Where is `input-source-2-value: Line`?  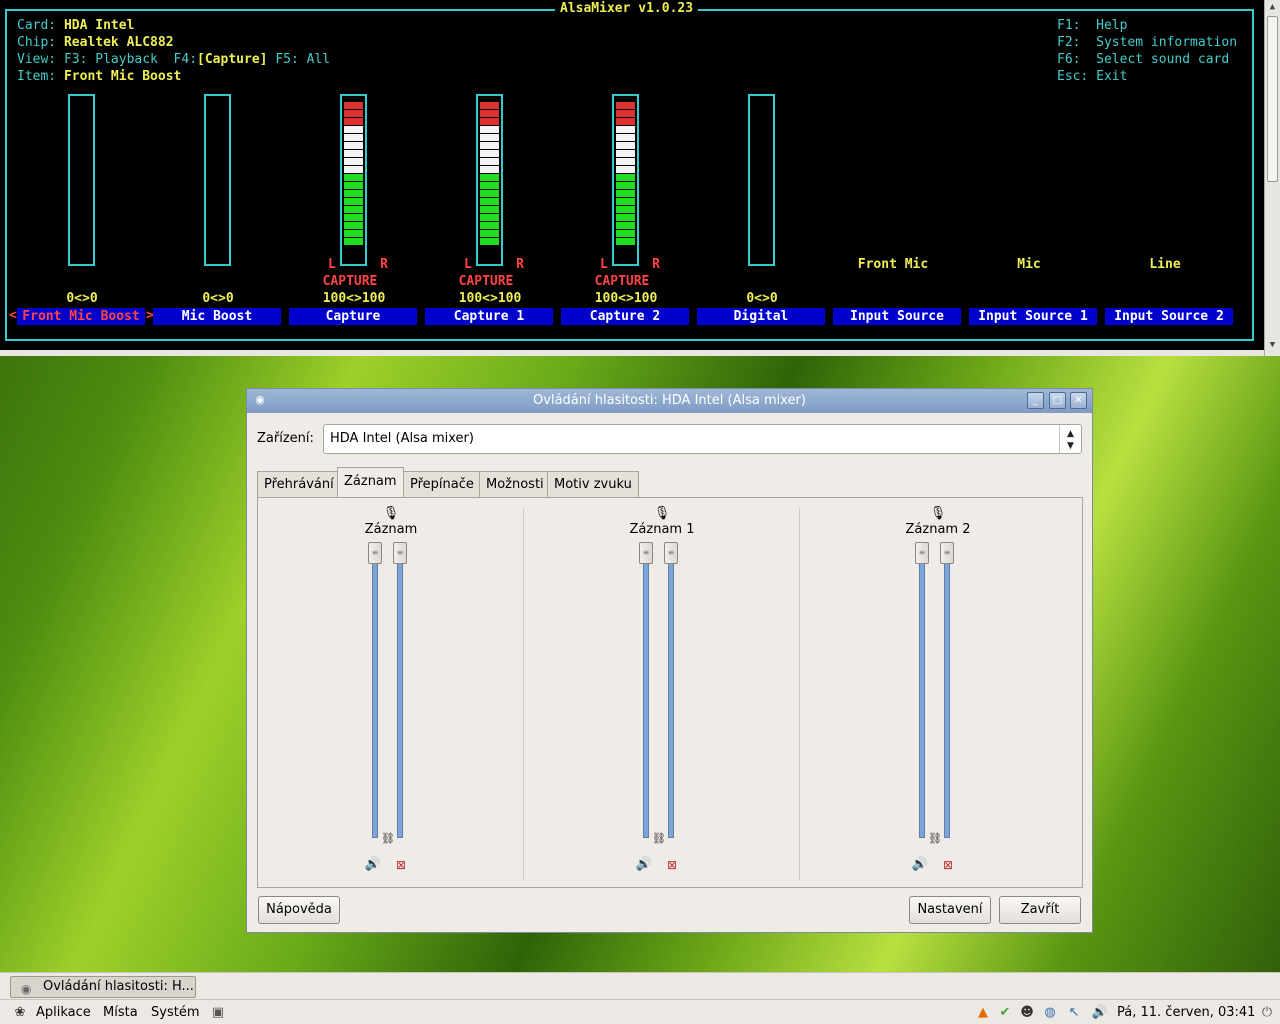
input-source-2-value: Line is located at coordinates (1165, 264).